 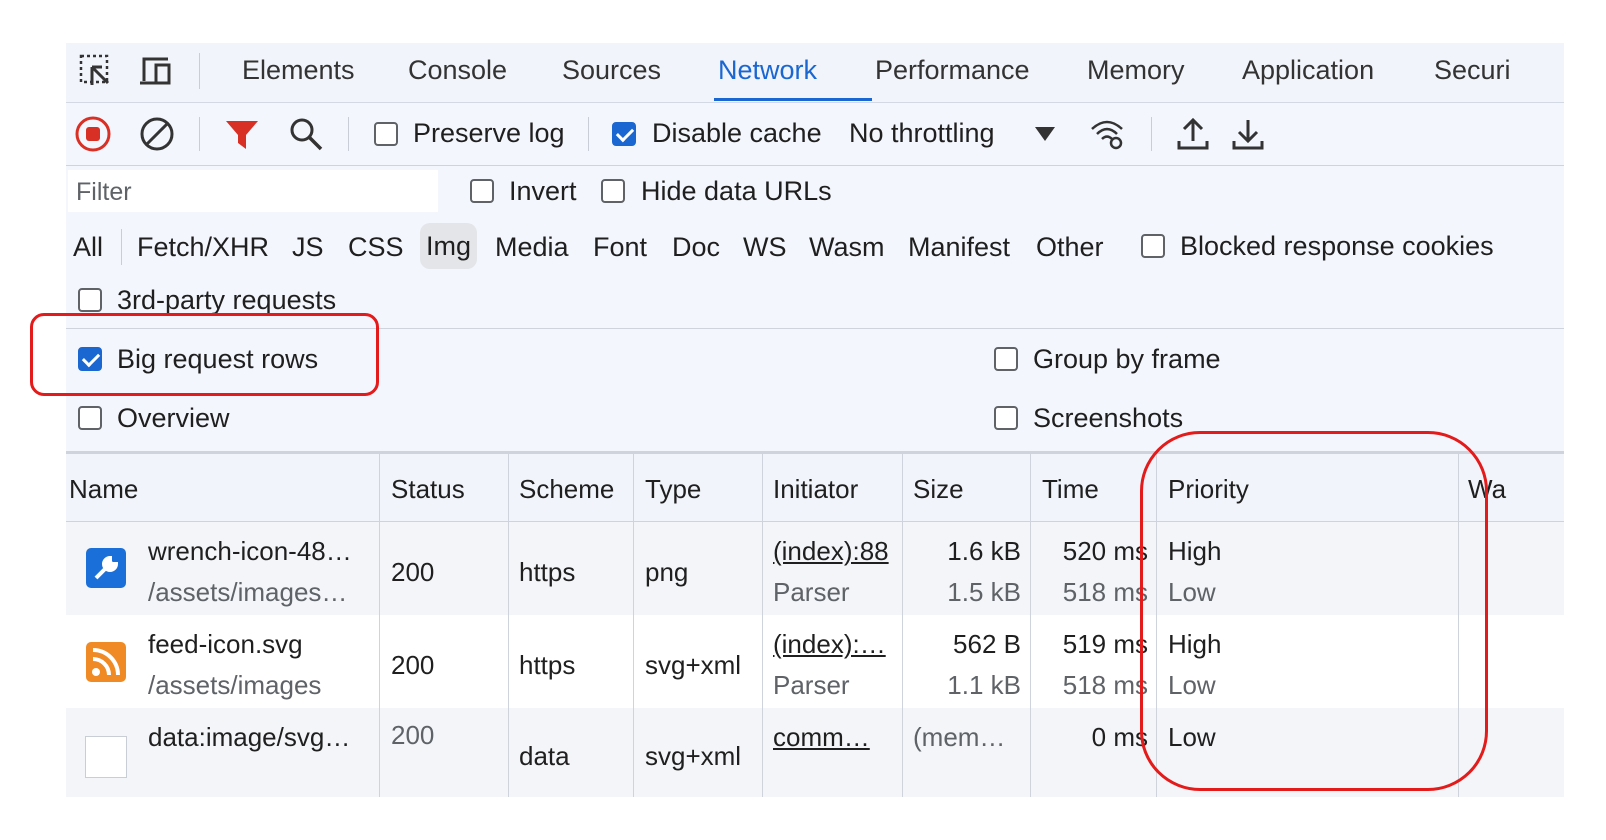 What do you see at coordinates (253, 191) in the screenshot?
I see `filter-input: Filter` at bounding box center [253, 191].